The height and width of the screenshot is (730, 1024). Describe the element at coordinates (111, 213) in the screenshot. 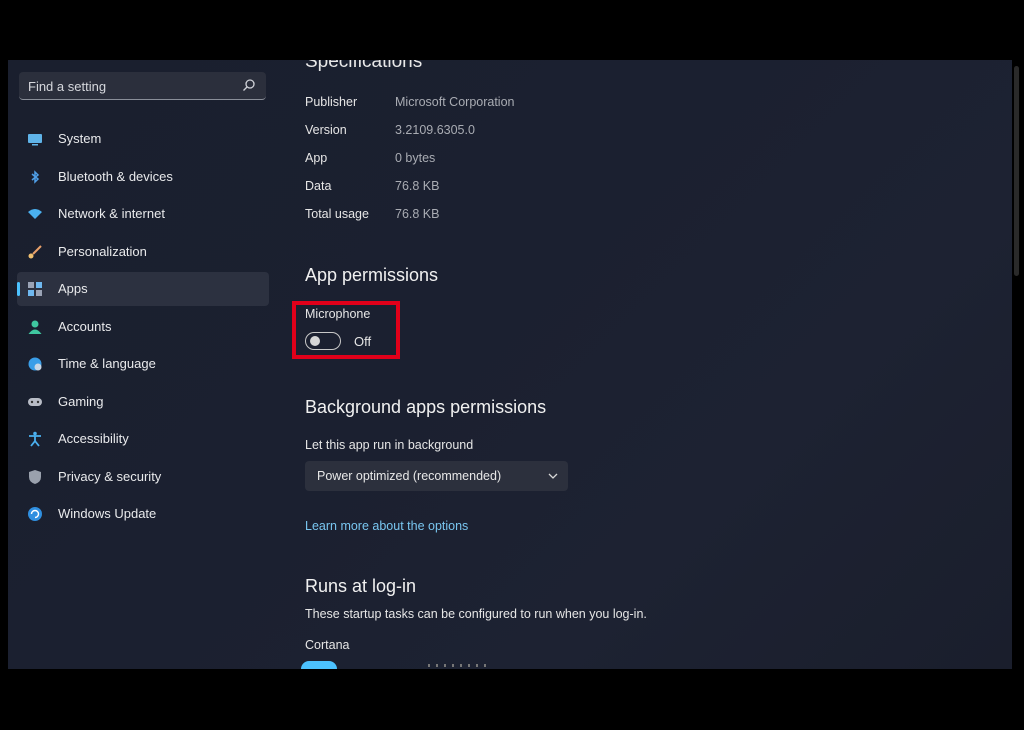

I see `sidebar-item-label: Network & internet` at that location.